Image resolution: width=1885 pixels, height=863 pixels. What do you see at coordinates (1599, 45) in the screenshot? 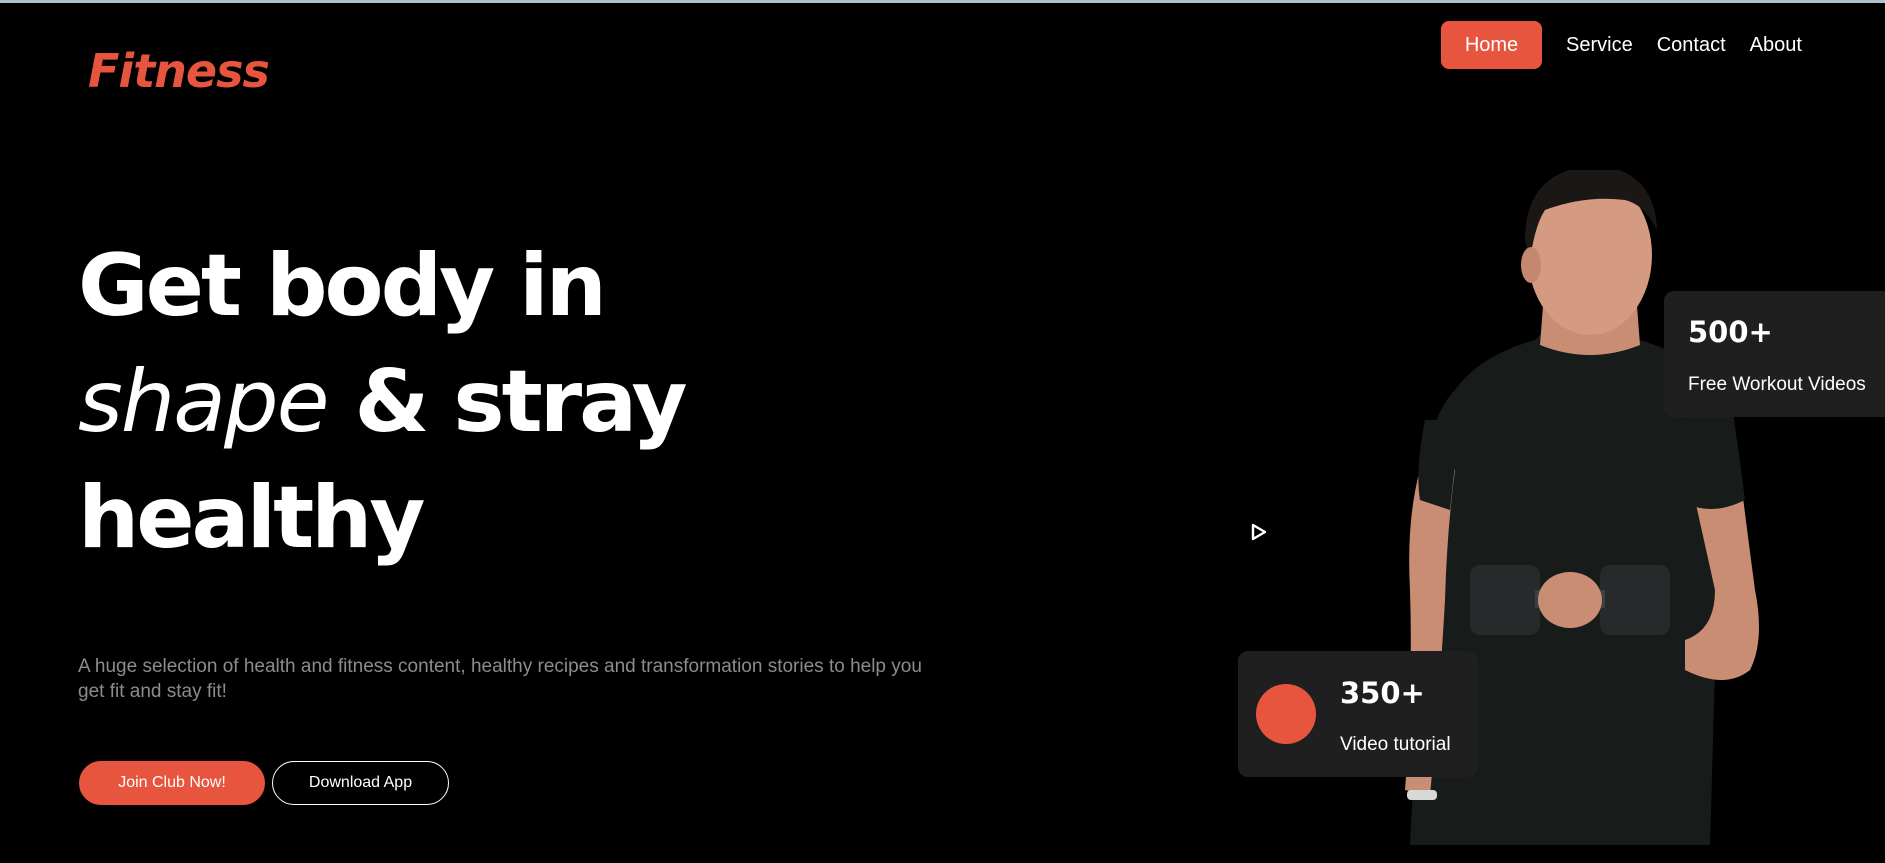
I see `nav-service: Service` at bounding box center [1599, 45].